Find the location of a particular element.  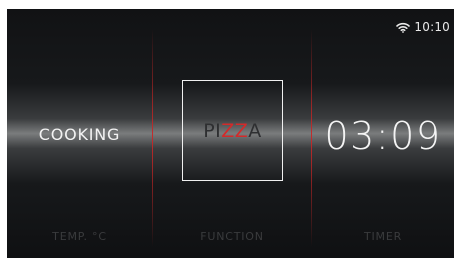

wifi-icon is located at coordinates (403, 27).